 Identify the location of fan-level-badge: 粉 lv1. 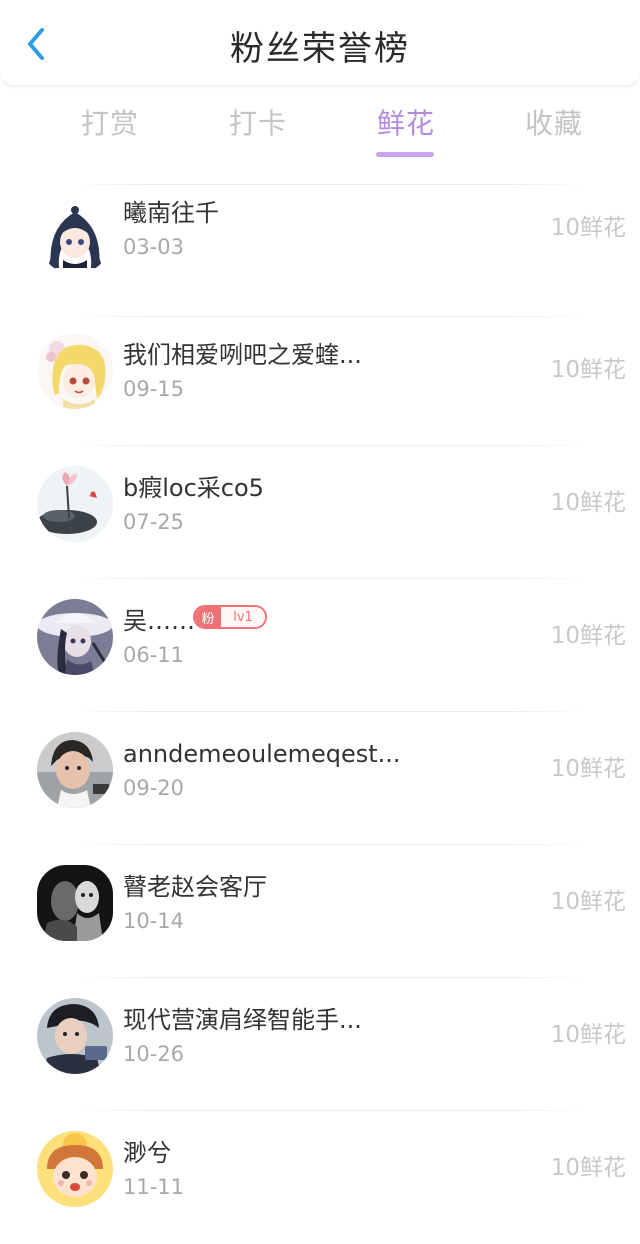
(230, 617).